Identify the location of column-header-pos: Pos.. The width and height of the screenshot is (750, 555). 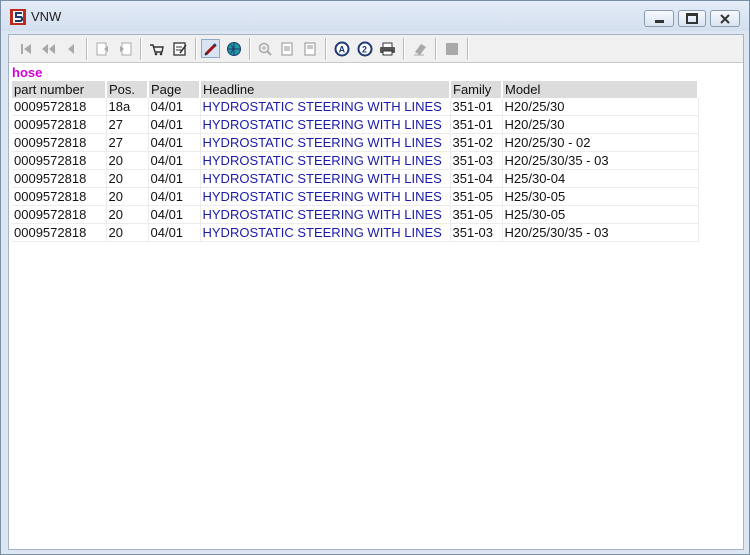
(127, 89).